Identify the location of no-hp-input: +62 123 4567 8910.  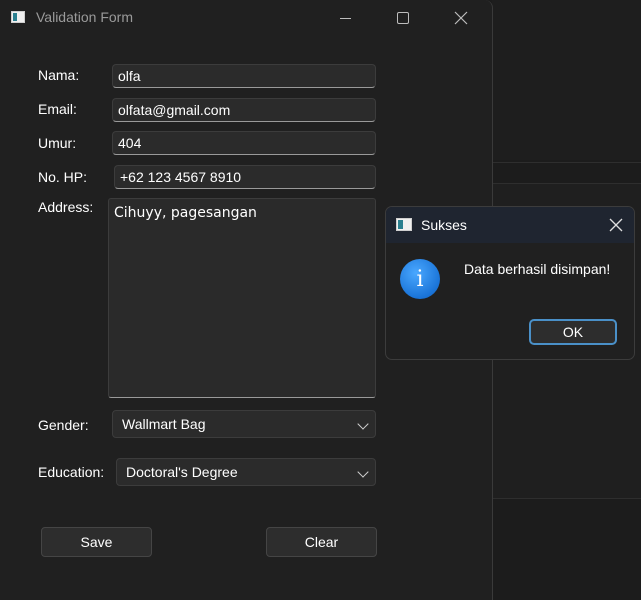
(245, 177).